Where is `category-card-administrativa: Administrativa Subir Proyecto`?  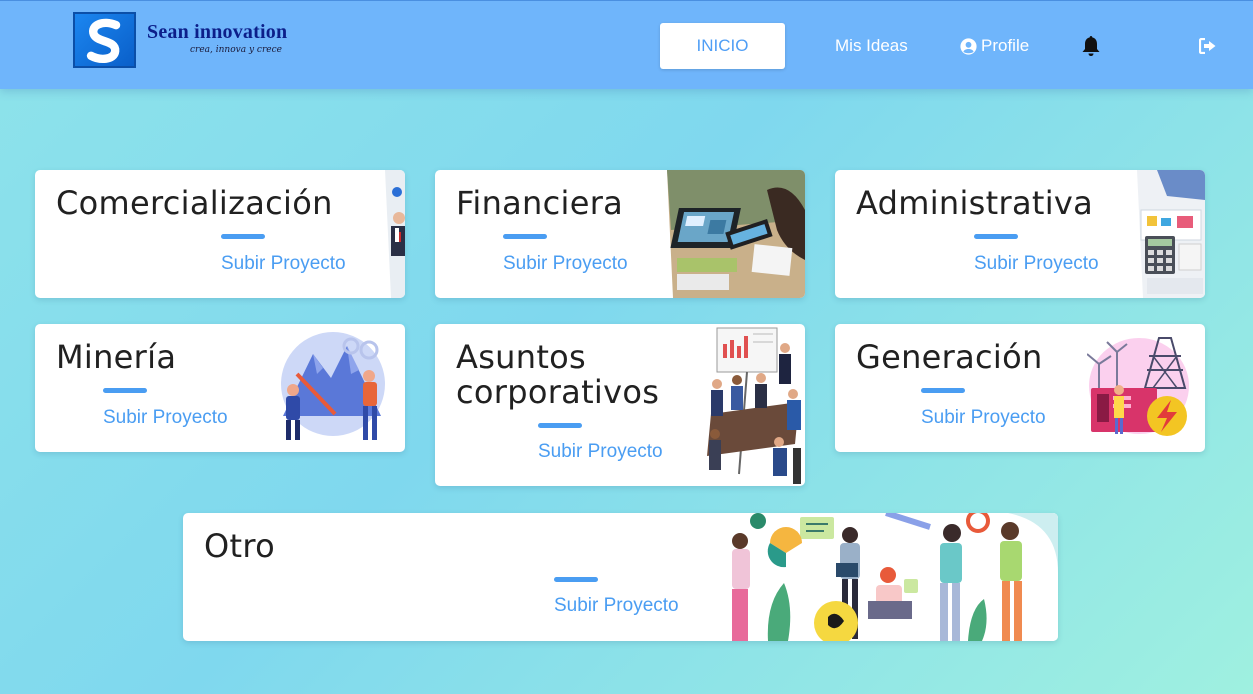
category-card-administrativa: Administrativa Subir Proyecto is located at coordinates (1020, 234).